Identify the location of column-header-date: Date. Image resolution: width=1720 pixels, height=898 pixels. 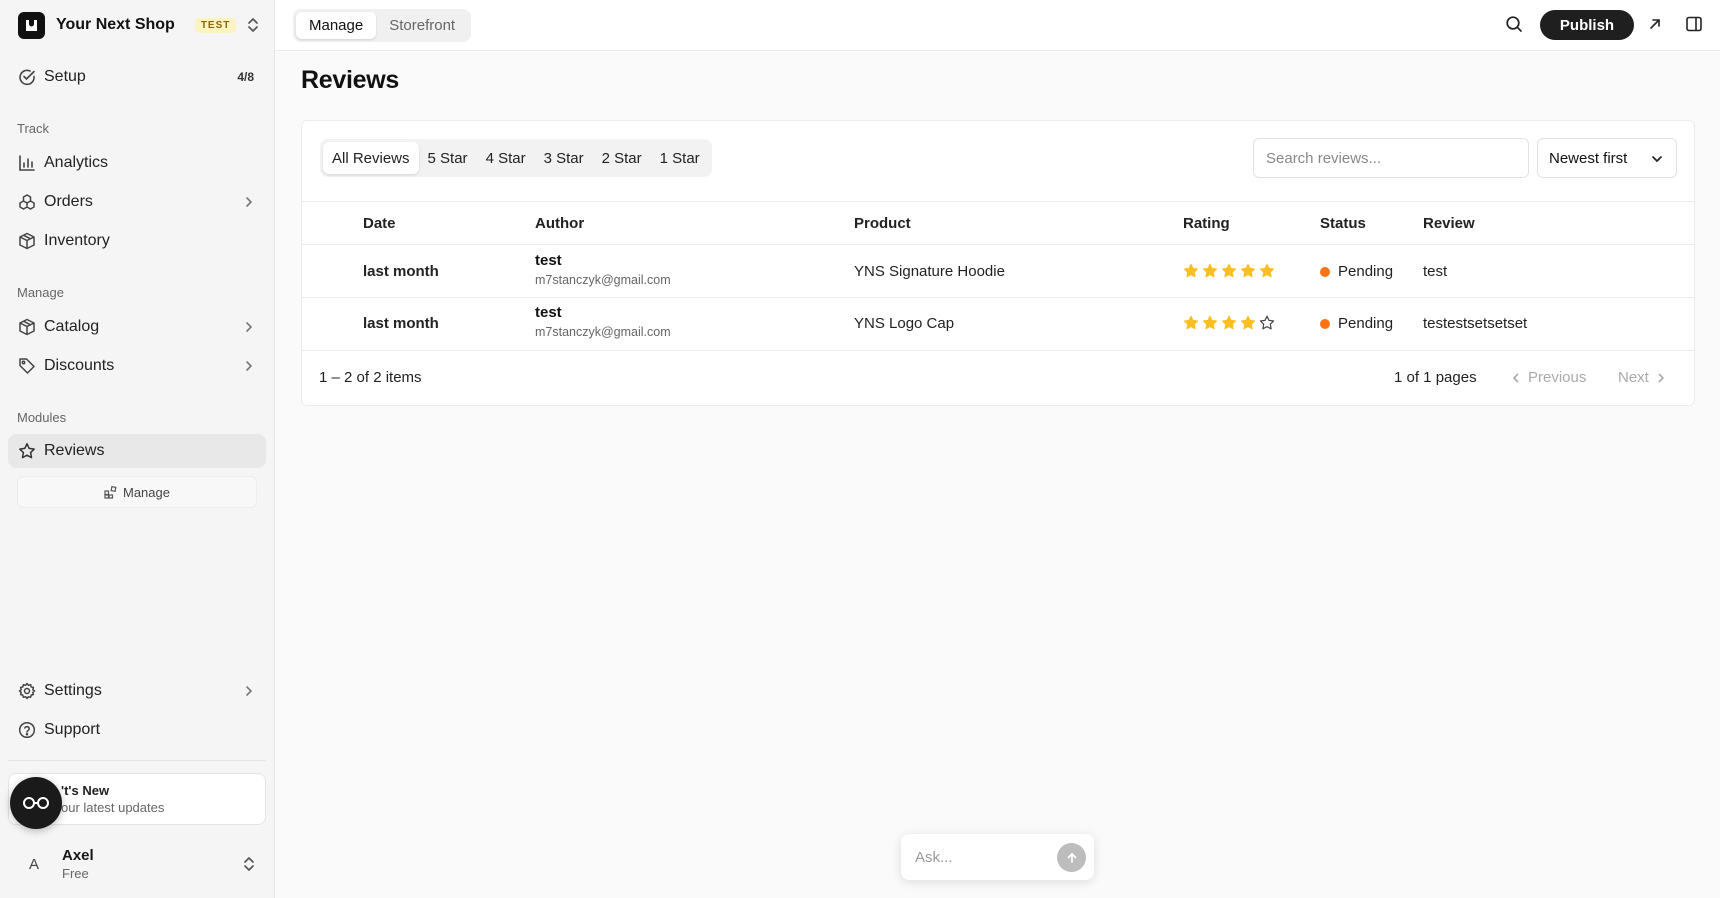
(379, 223).